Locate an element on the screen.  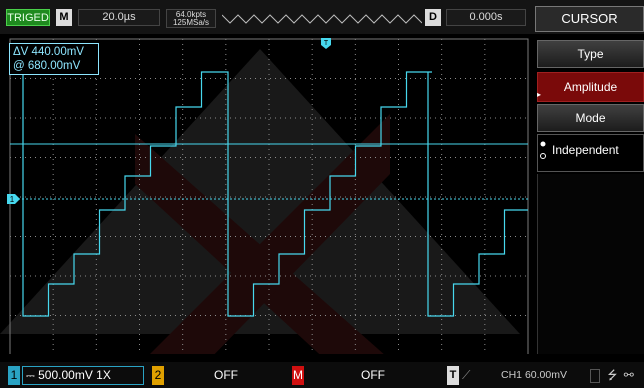
ch1-level-marker: 1 is located at coordinates (13, 199).